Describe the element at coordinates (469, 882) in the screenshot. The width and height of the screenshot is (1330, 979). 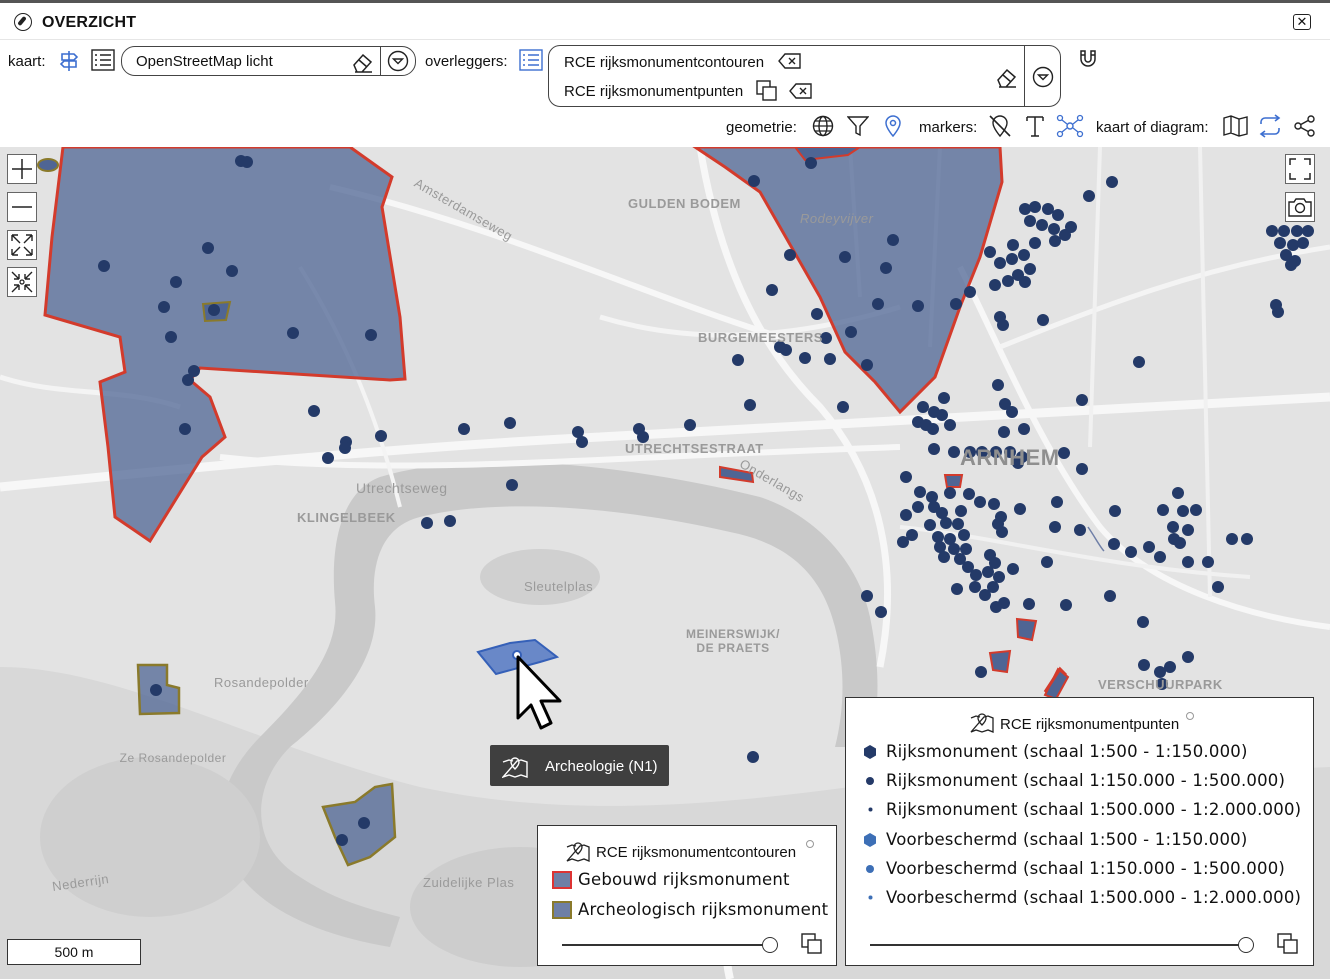
I see `map-place-label: Zuidelijke Plas` at that location.